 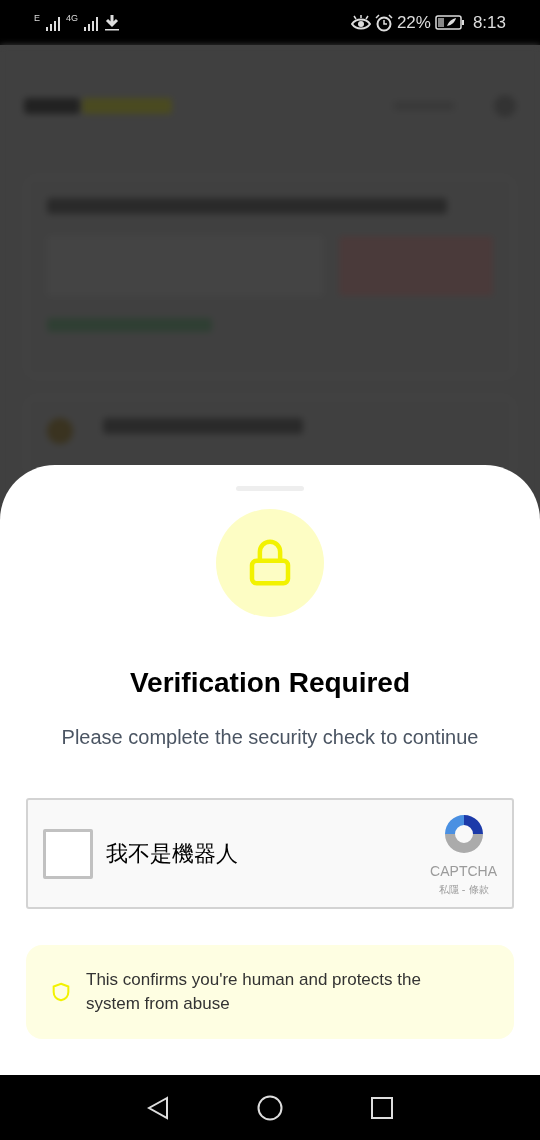 I want to click on network-type: E, so click(x=37, y=18).